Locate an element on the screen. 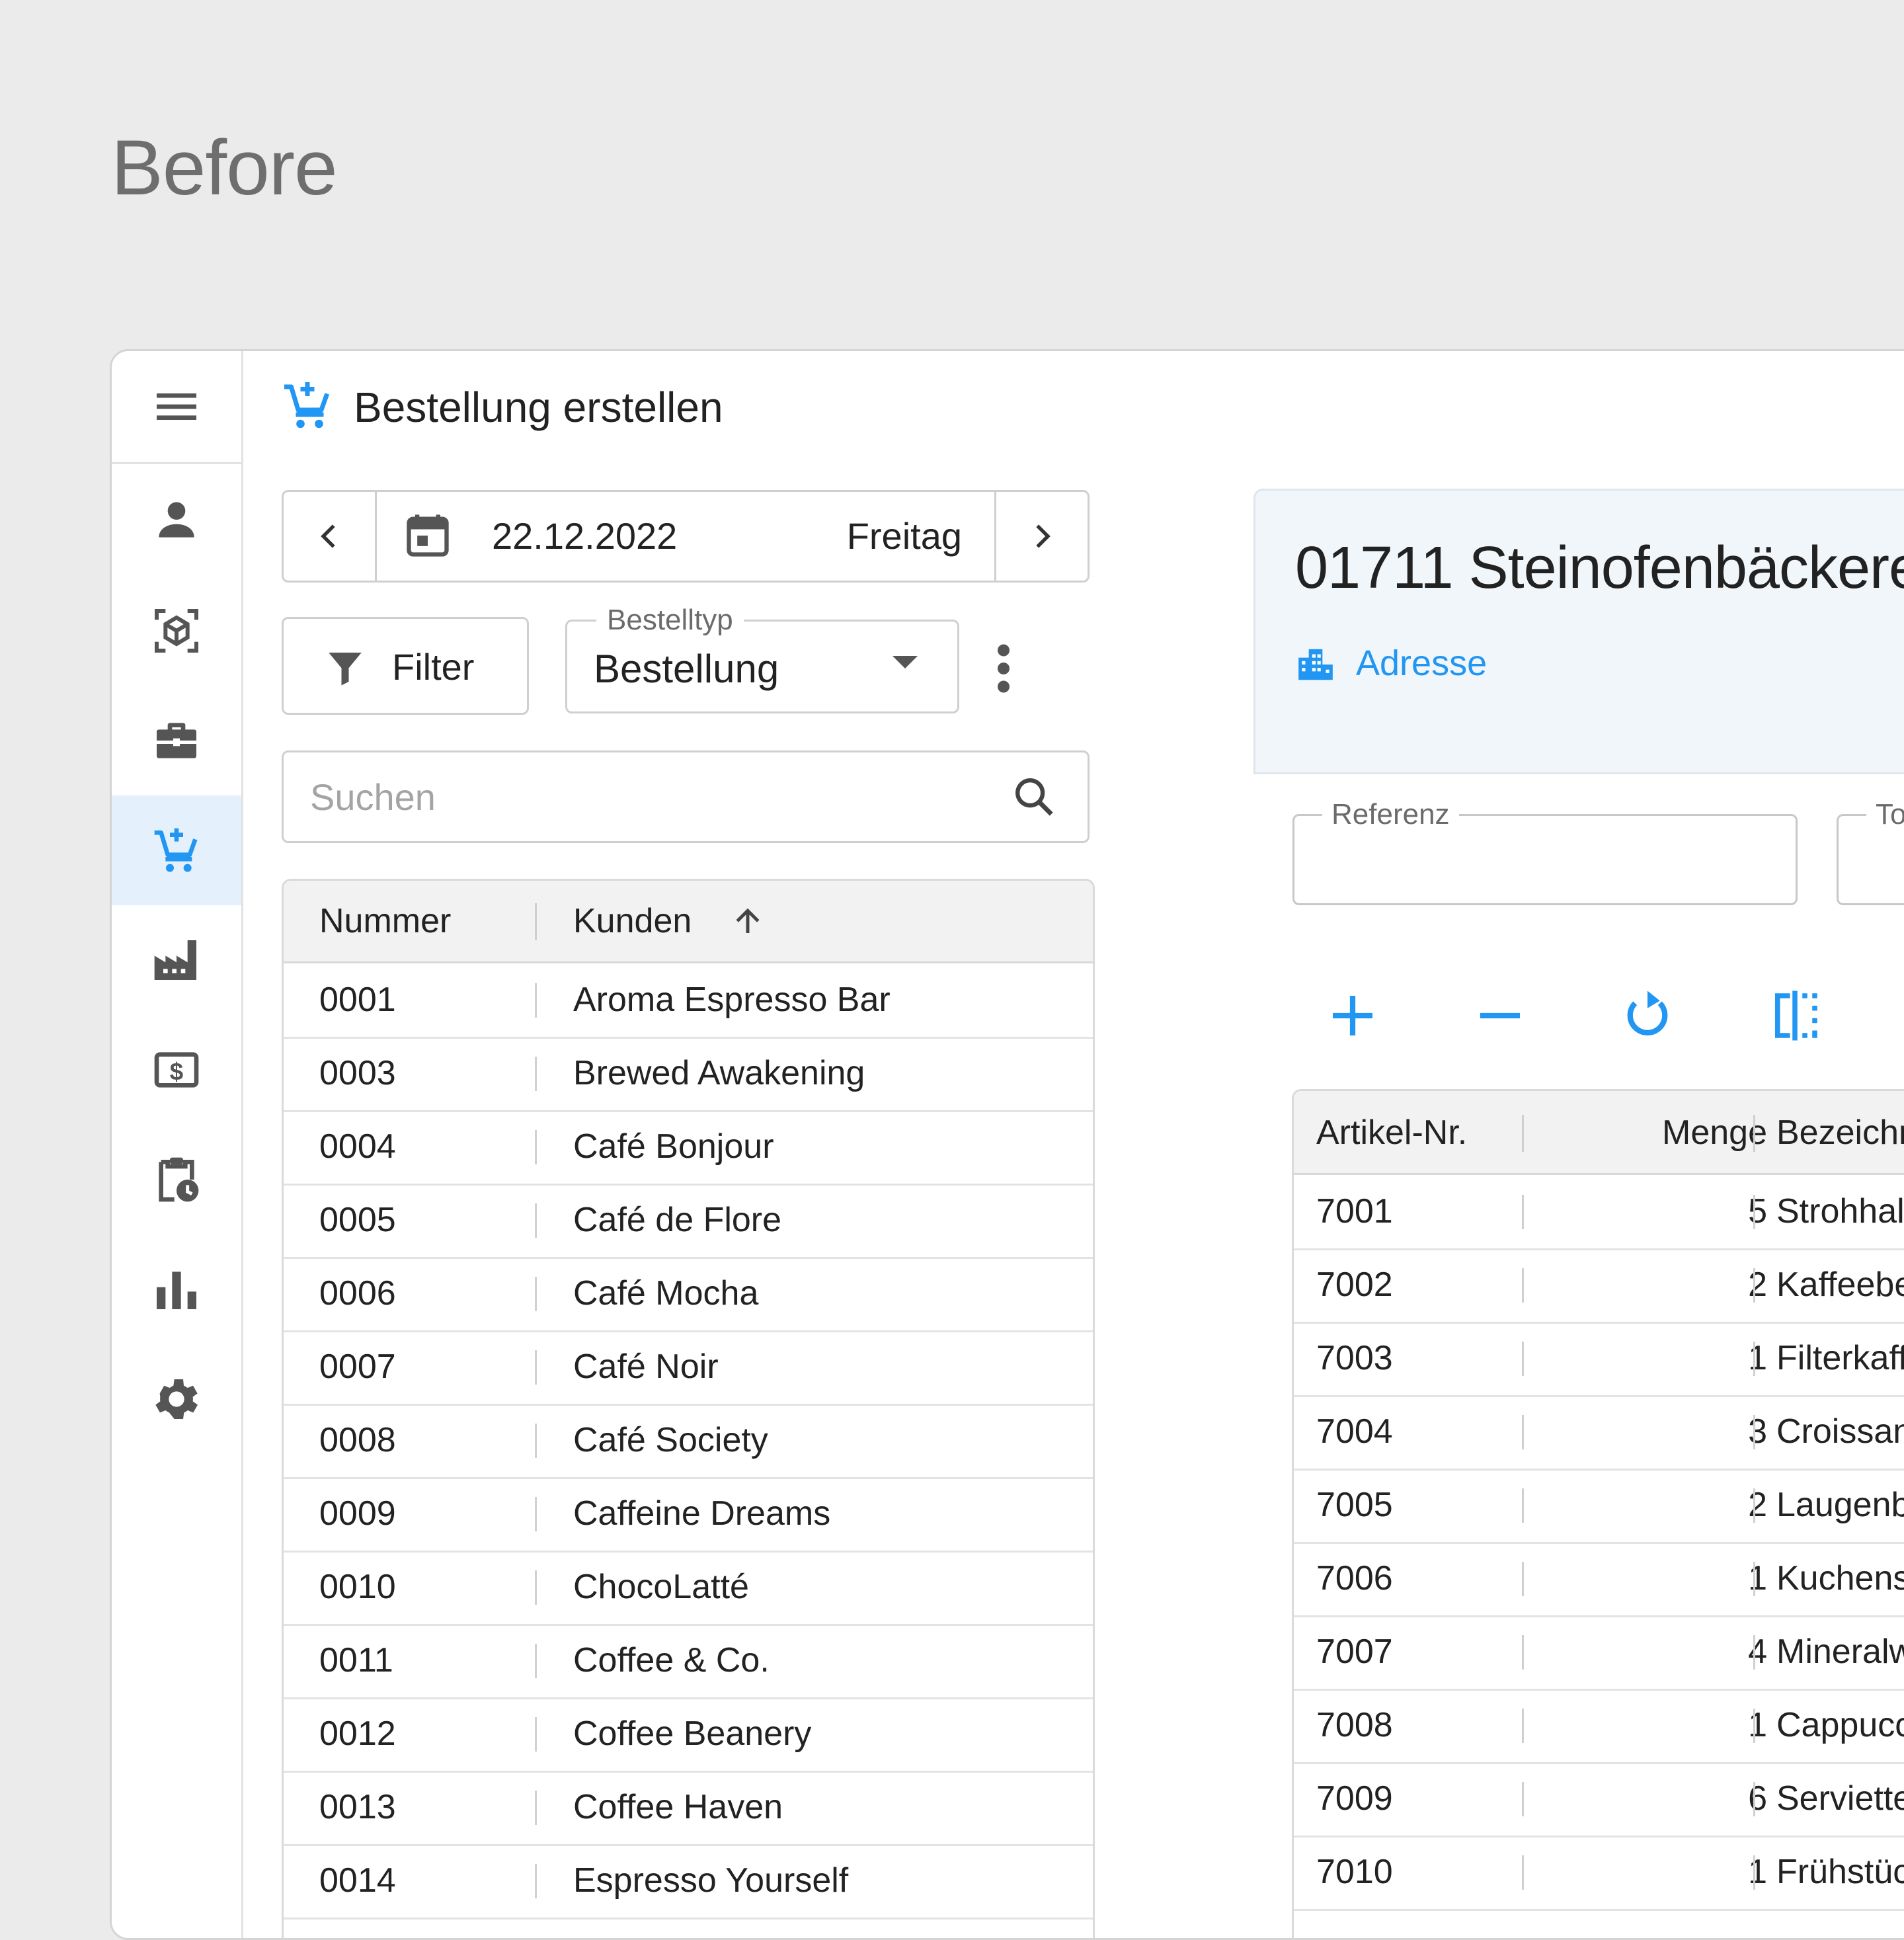  more-vertical-icon is located at coordinates (1003, 668).